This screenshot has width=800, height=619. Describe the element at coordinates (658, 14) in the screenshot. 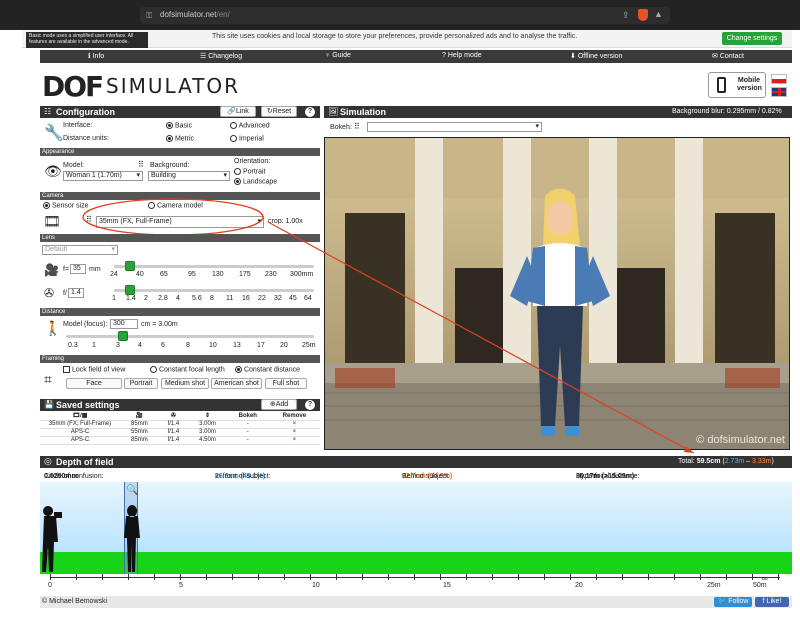

I see `rewards-icon: ▲` at that location.